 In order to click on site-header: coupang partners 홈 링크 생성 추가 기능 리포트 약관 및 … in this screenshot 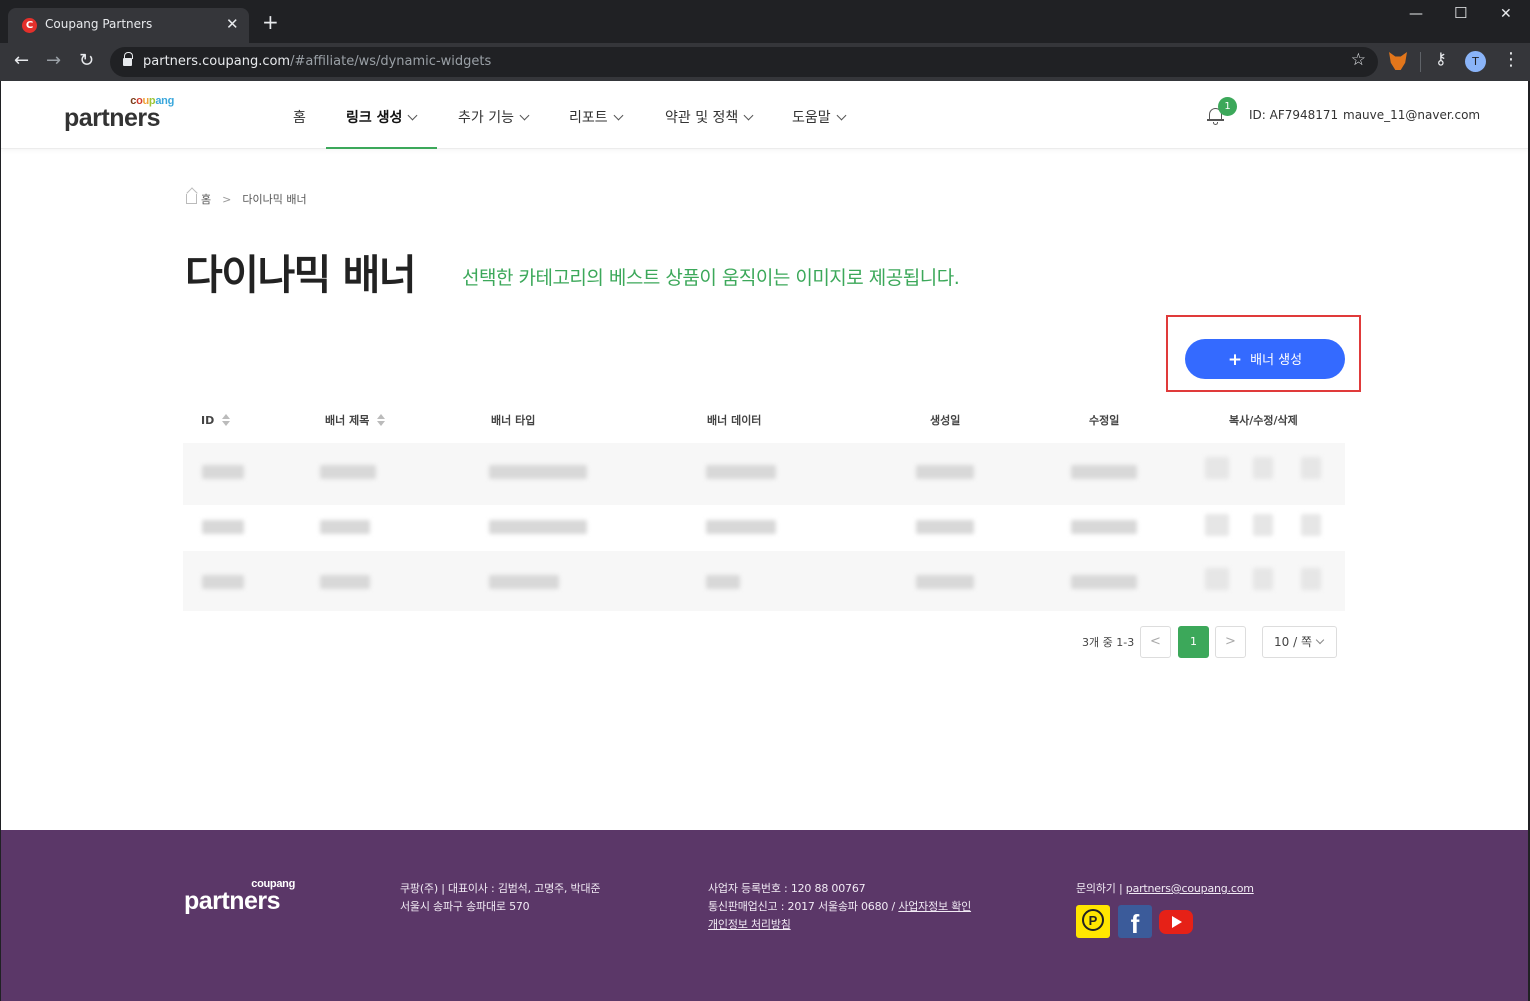, I will do `click(764, 115)`.